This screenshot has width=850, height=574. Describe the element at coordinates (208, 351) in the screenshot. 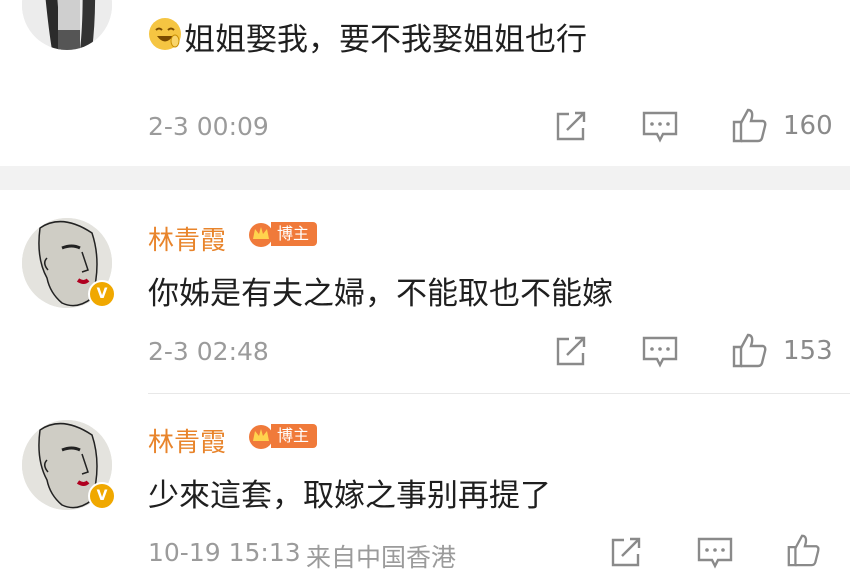

I see `comment-time: 2-3 02:48` at that location.